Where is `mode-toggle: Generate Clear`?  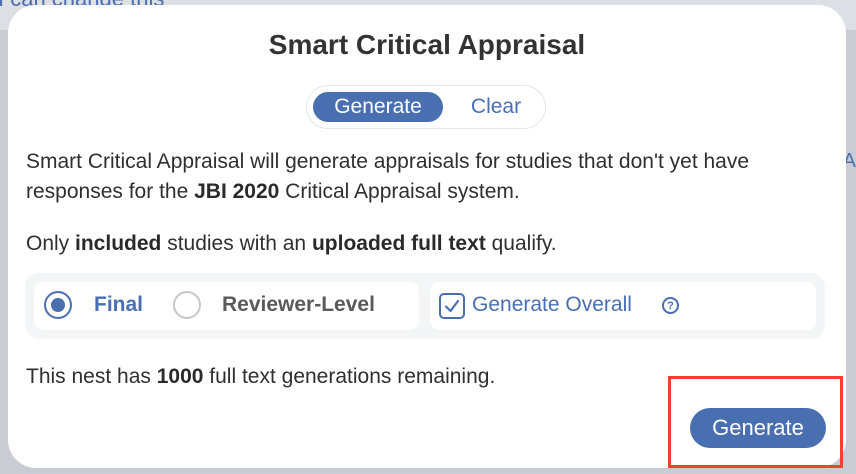 mode-toggle: Generate Clear is located at coordinates (426, 107).